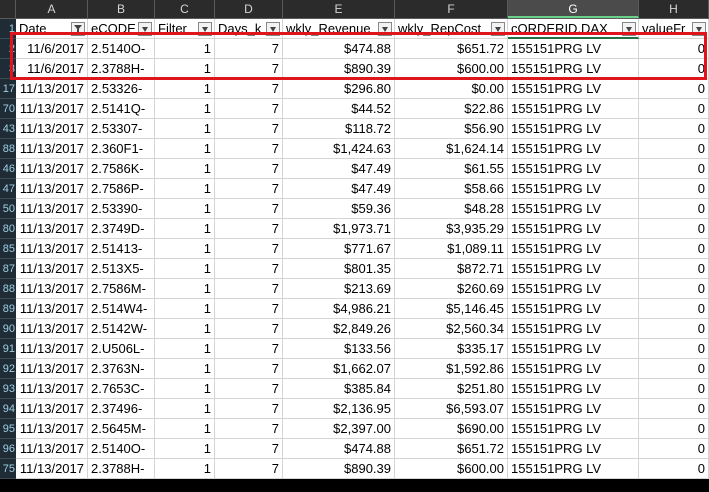 The height and width of the screenshot is (492, 709). I want to click on row-number: 94, so click(8, 409).